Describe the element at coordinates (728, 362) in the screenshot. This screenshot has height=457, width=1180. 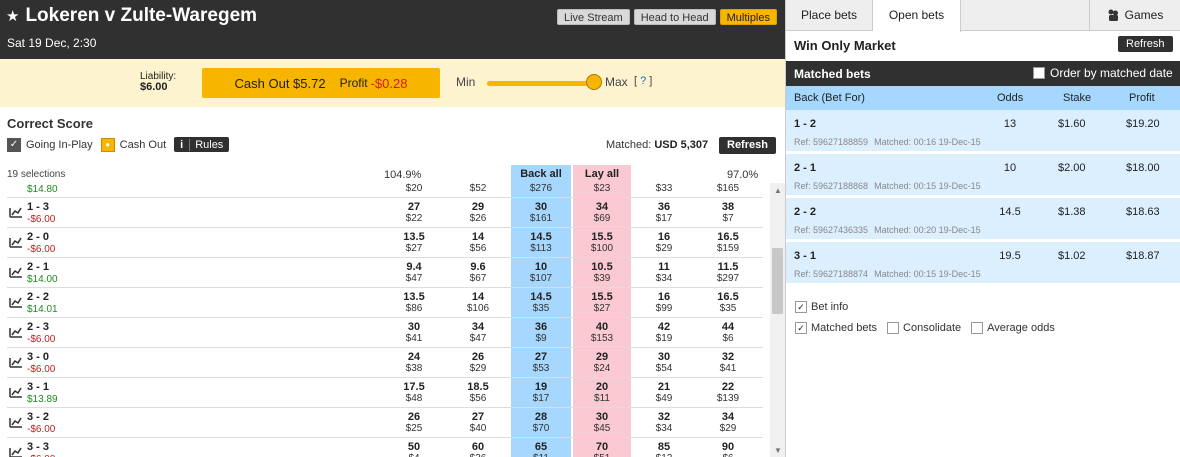
I see `lay-price-cell: 32 $41` at that location.